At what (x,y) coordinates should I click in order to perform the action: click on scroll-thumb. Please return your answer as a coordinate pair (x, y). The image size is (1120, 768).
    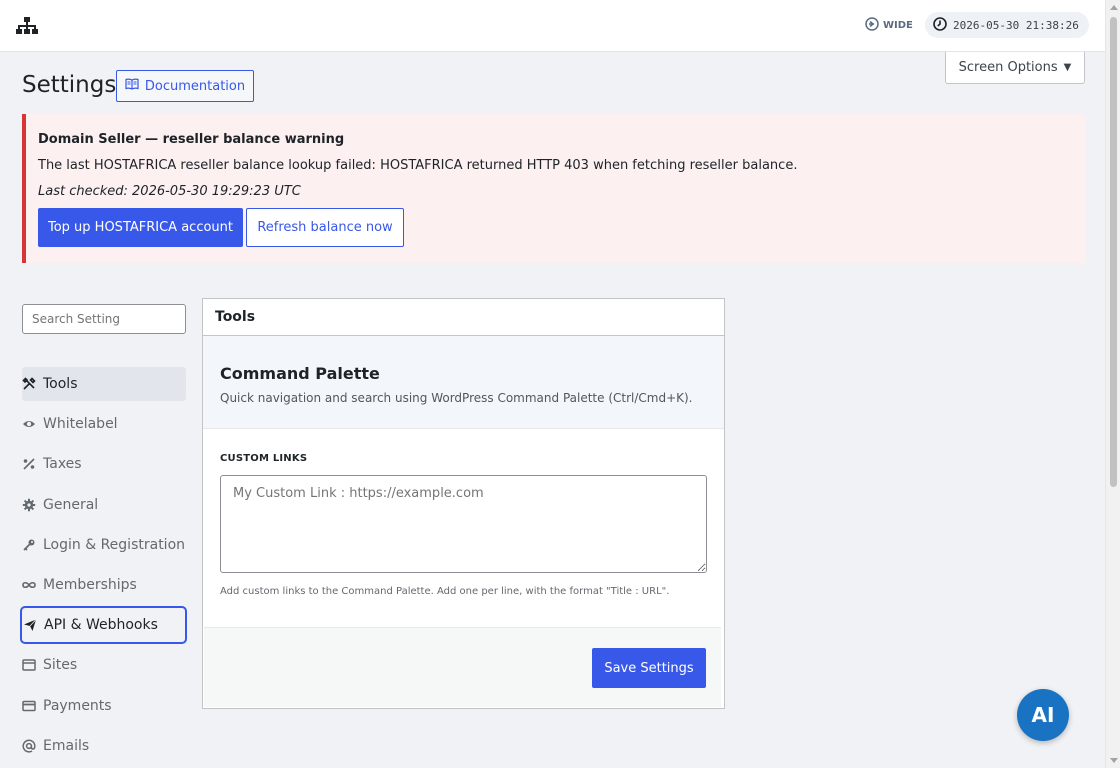
    Looking at the image, I should click on (1113, 252).